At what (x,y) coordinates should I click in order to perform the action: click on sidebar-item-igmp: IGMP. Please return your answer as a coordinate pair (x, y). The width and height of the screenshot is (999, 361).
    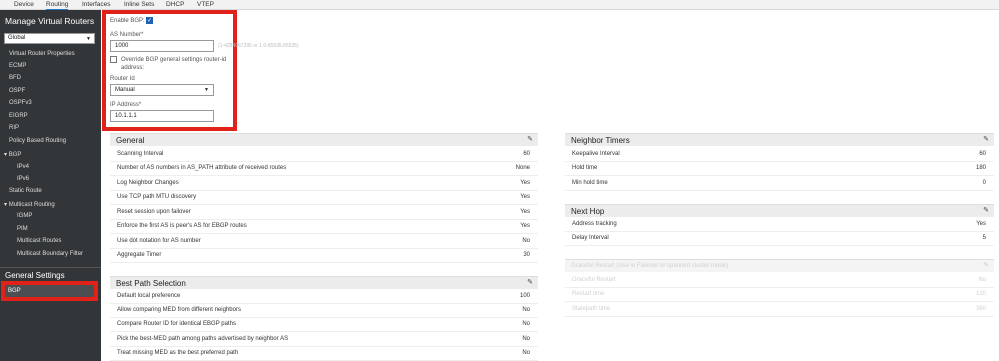
    Looking at the image, I should click on (24, 216).